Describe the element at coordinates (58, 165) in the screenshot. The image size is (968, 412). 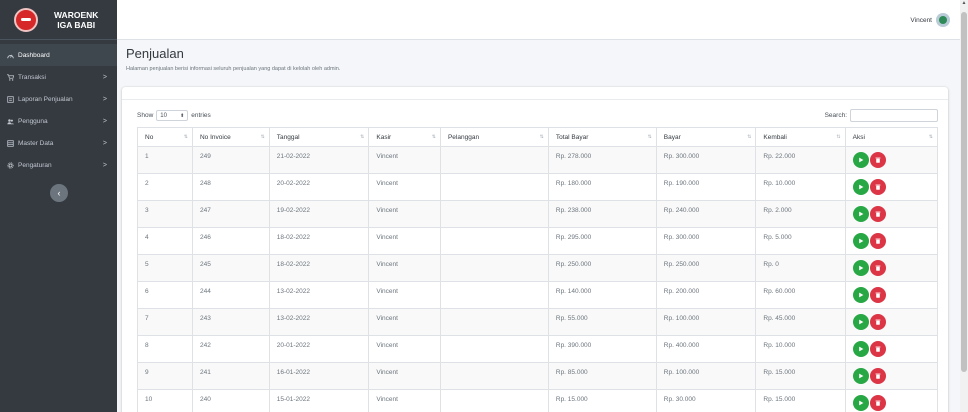
I see `sidebar-item-pengaturan: Pengaturan >` at that location.